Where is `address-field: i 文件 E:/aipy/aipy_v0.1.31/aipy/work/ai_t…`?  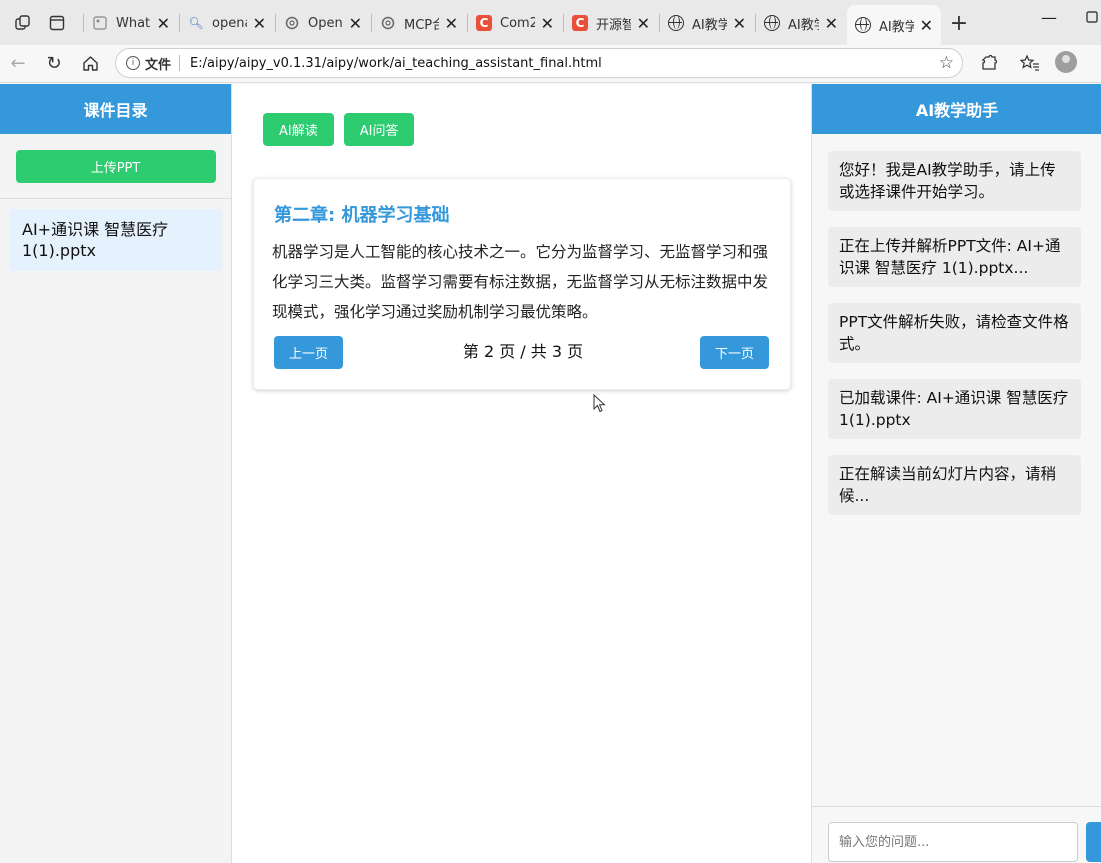
address-field: i 文件 E:/aipy/aipy_v0.1.31/aipy/work/ai_t… is located at coordinates (539, 63).